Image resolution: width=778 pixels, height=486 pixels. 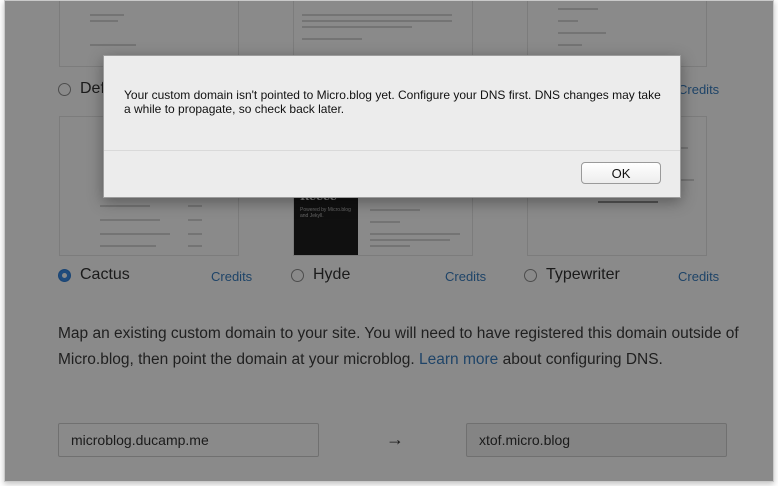 What do you see at coordinates (392, 150) in the screenshot?
I see `dialog-divider` at bounding box center [392, 150].